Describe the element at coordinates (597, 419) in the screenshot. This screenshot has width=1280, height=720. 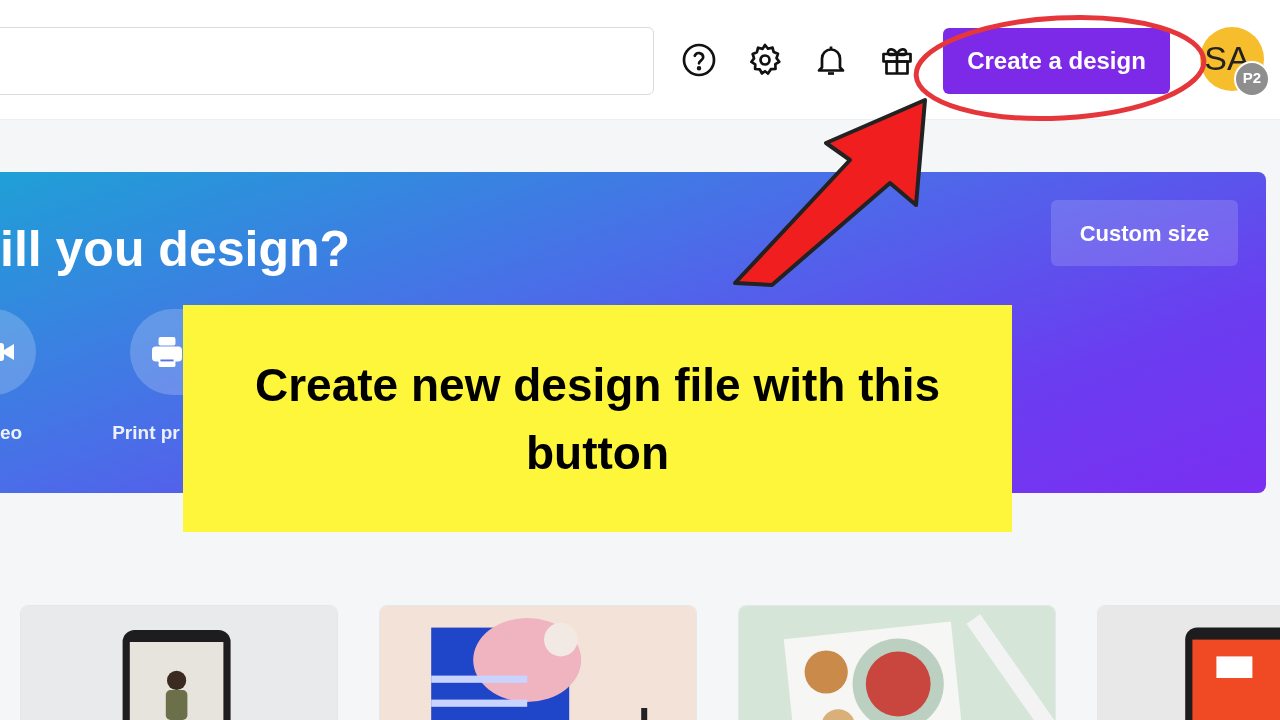
I see `callout-text: Create new design file with this button` at that location.